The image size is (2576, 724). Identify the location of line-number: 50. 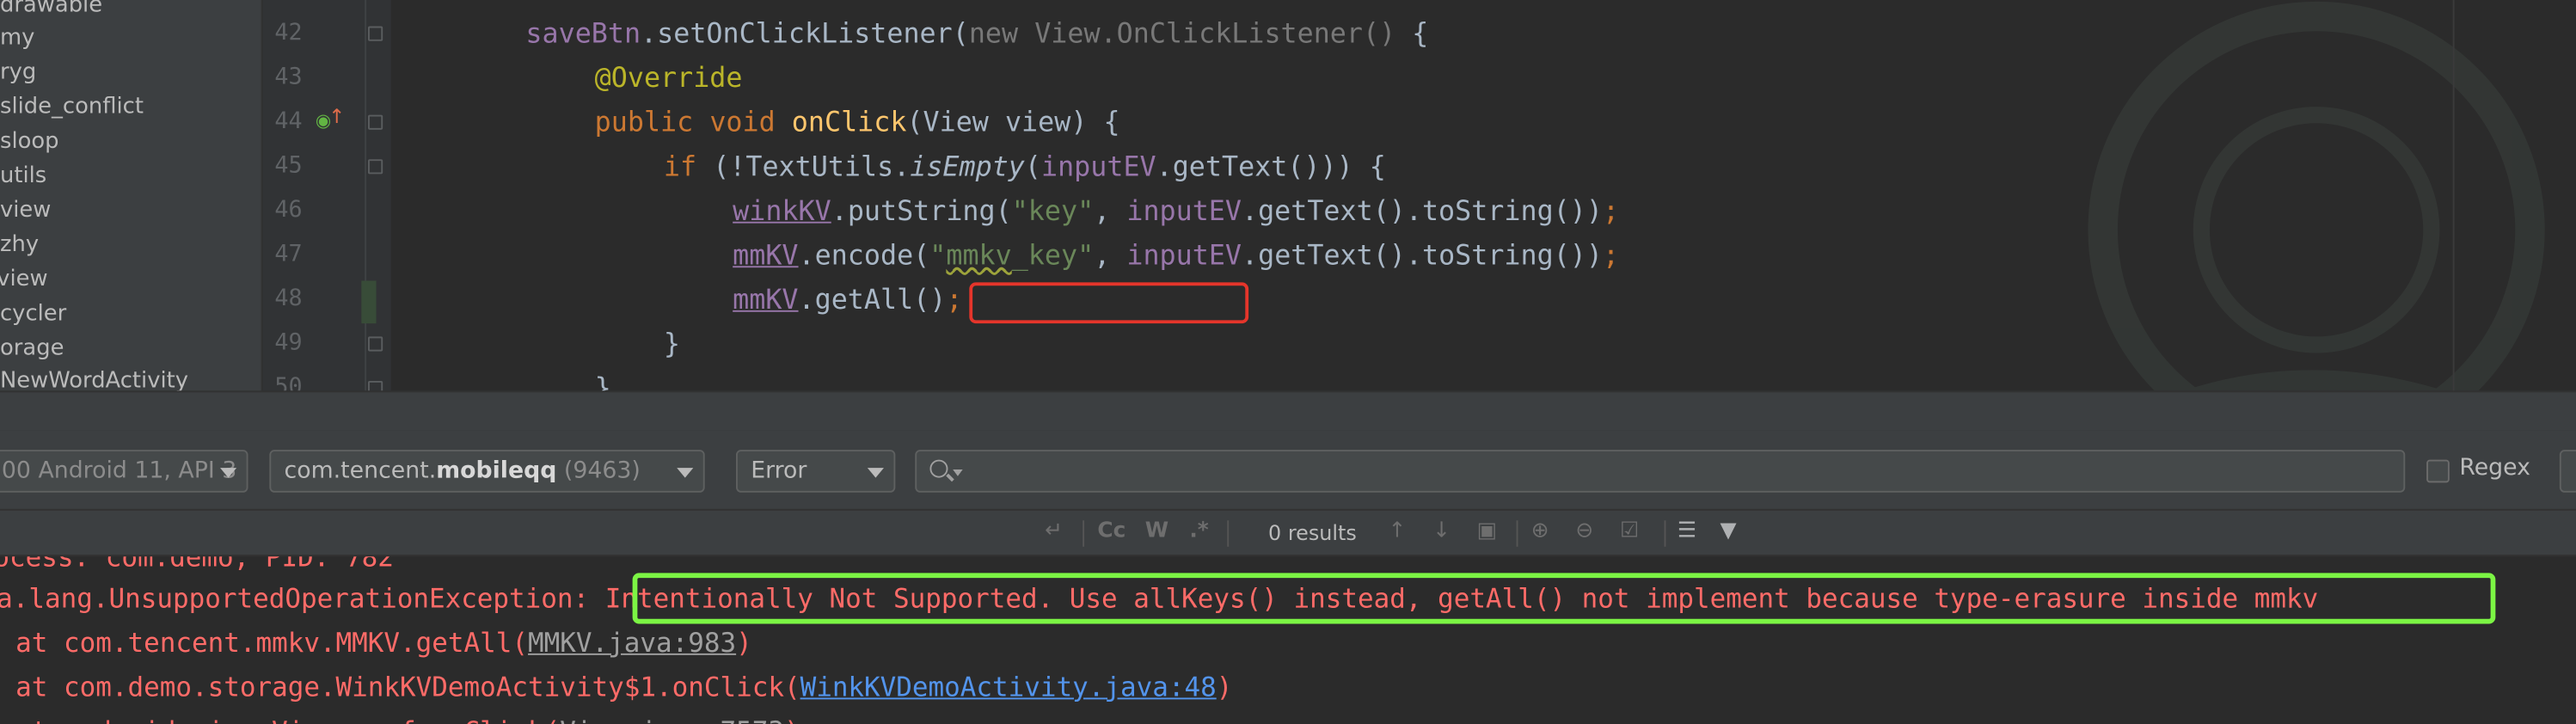
(288, 382).